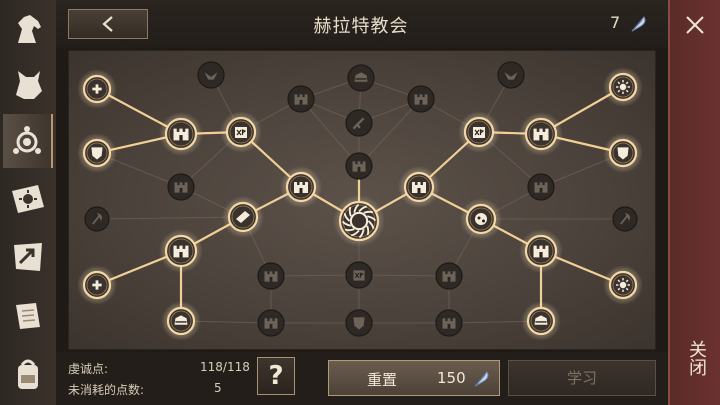 Image resolution: width=720 pixels, height=405 pixels. Describe the element at coordinates (88, 369) in the screenshot. I see `devotion-label: 虔诚点:` at that location.